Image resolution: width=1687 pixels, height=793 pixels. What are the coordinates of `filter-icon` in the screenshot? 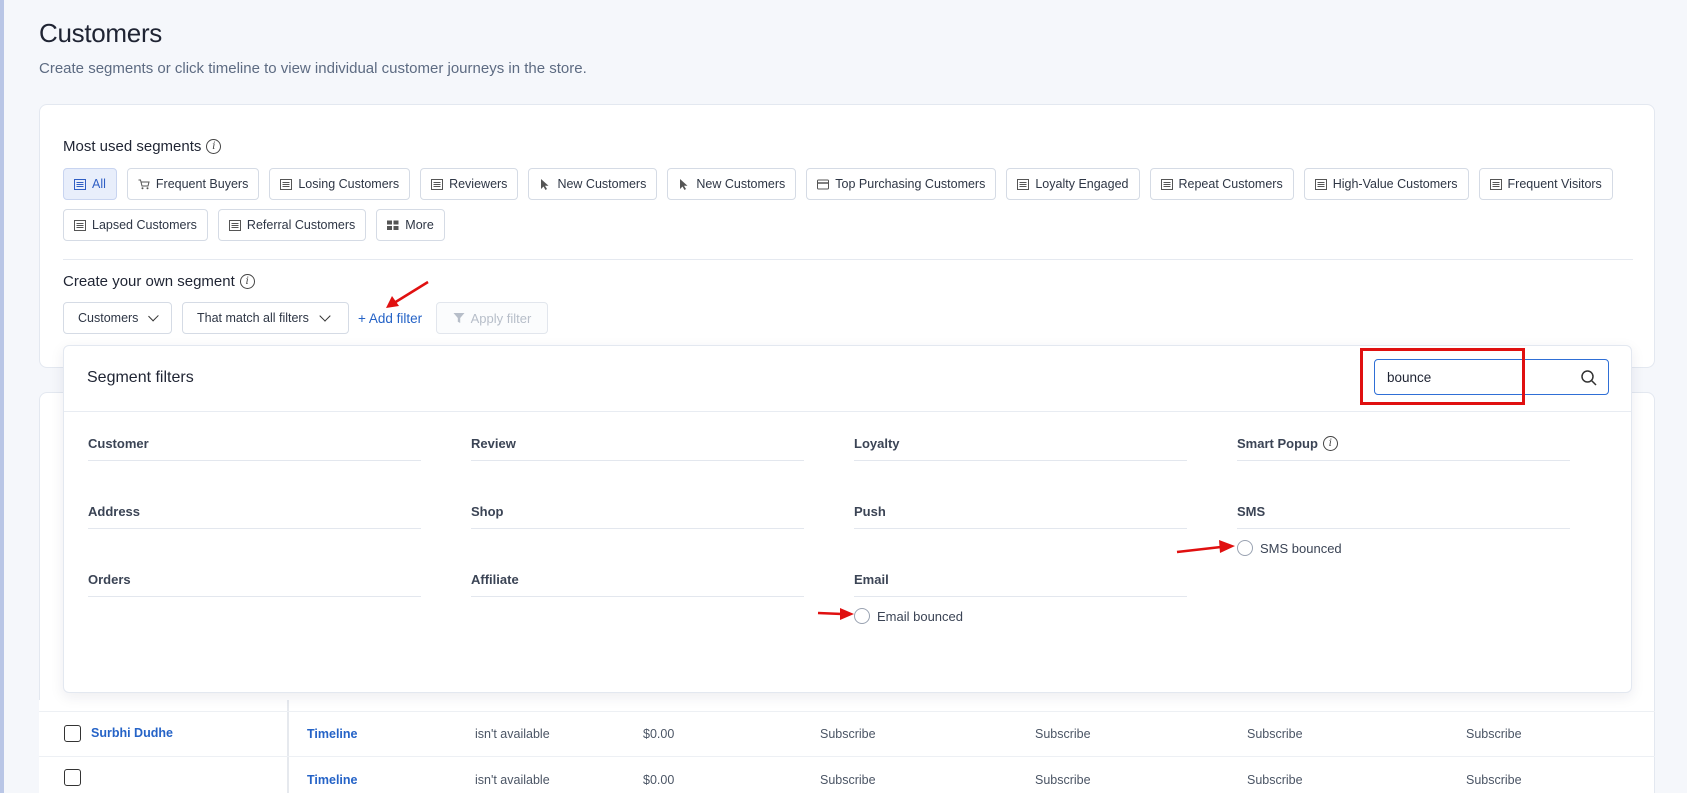 It's located at (459, 318).